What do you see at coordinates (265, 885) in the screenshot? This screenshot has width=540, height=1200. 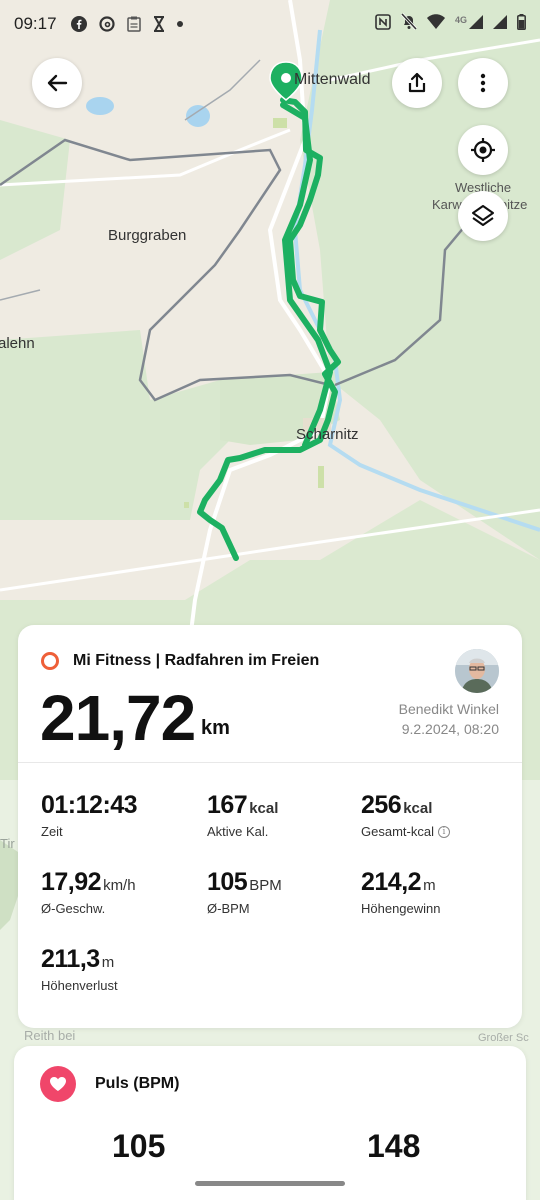 I see `metric-unit: BPM` at bounding box center [265, 885].